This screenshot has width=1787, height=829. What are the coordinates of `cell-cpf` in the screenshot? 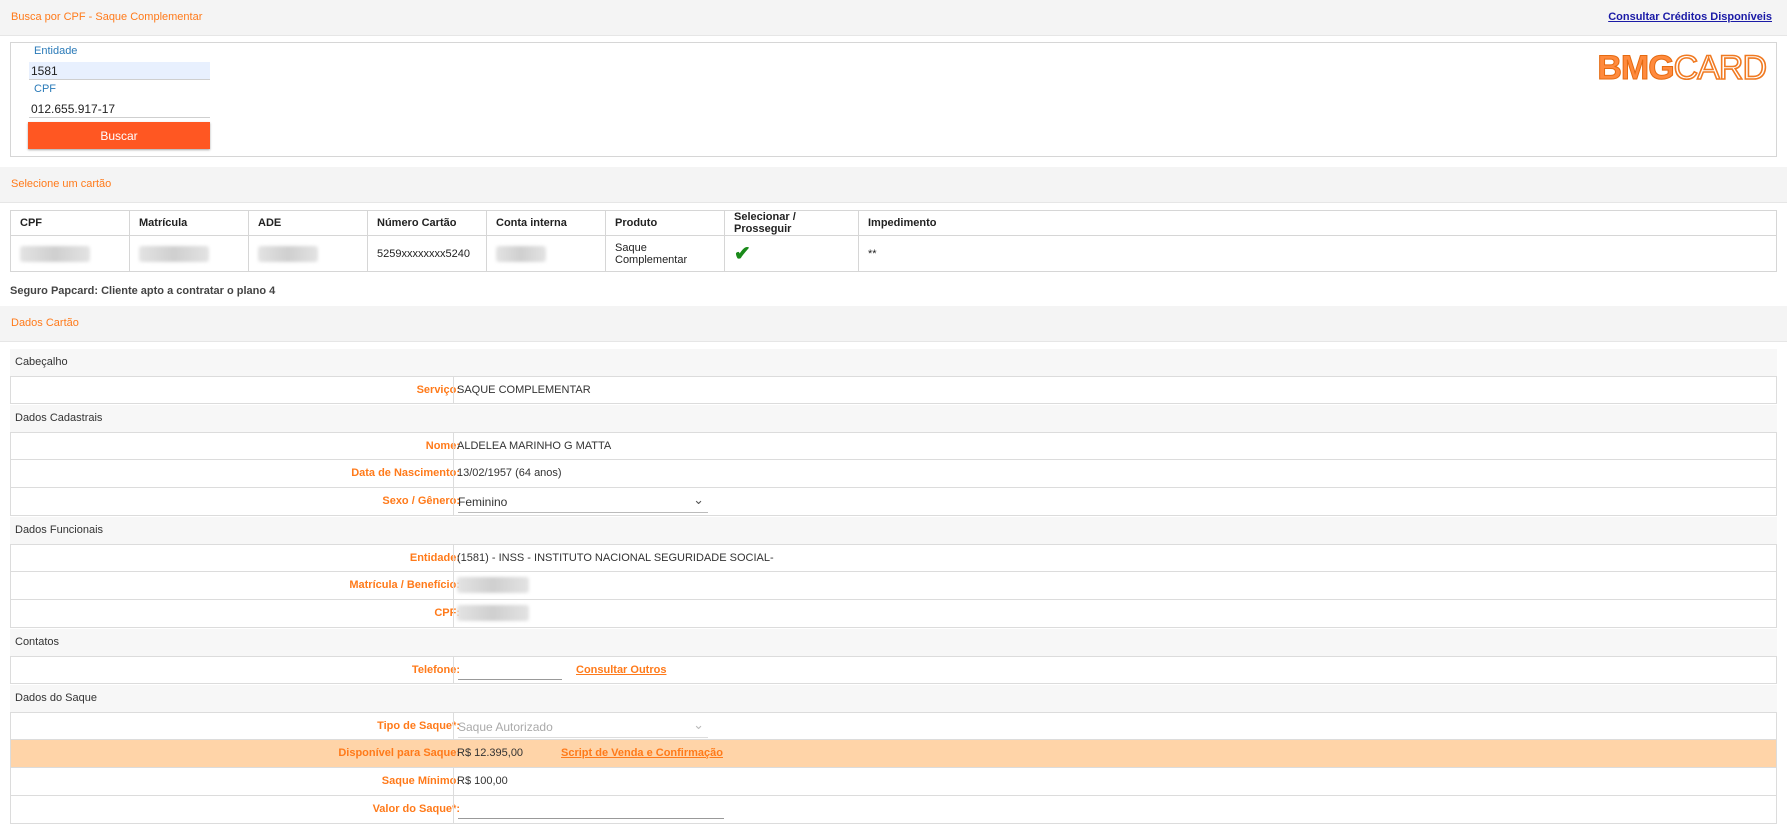 It's located at (70, 253).